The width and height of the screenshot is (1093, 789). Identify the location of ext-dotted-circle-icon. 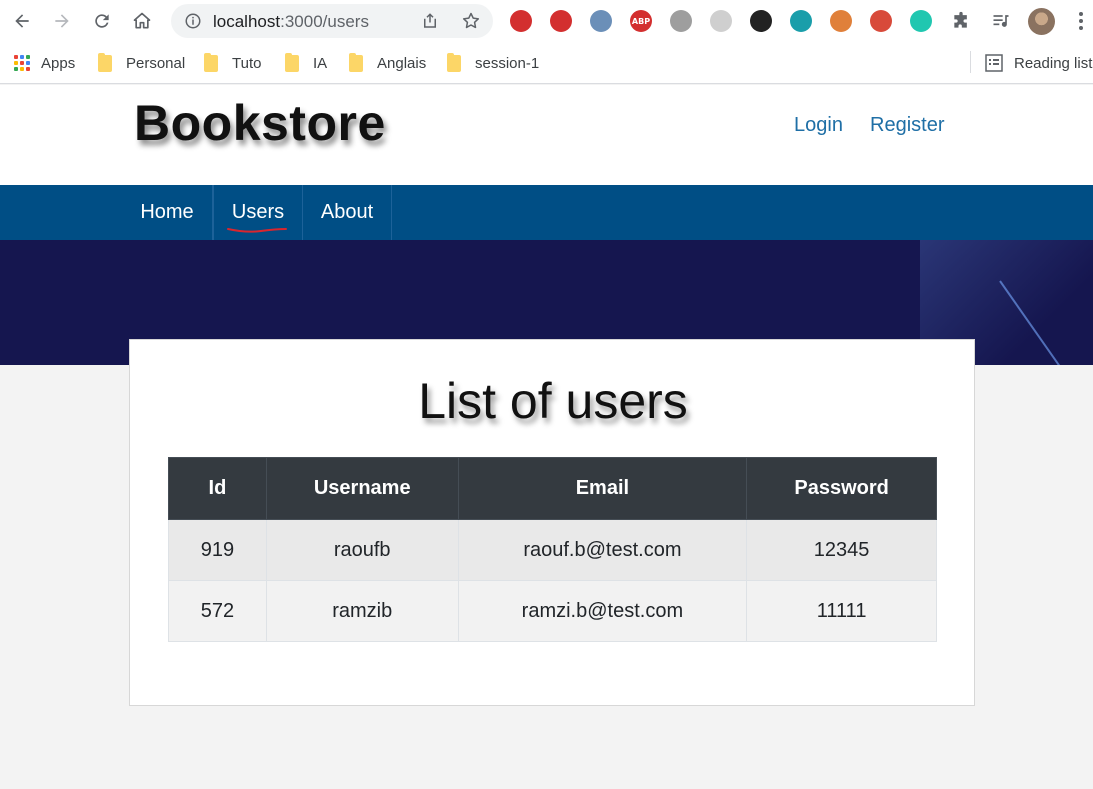
(721, 21).